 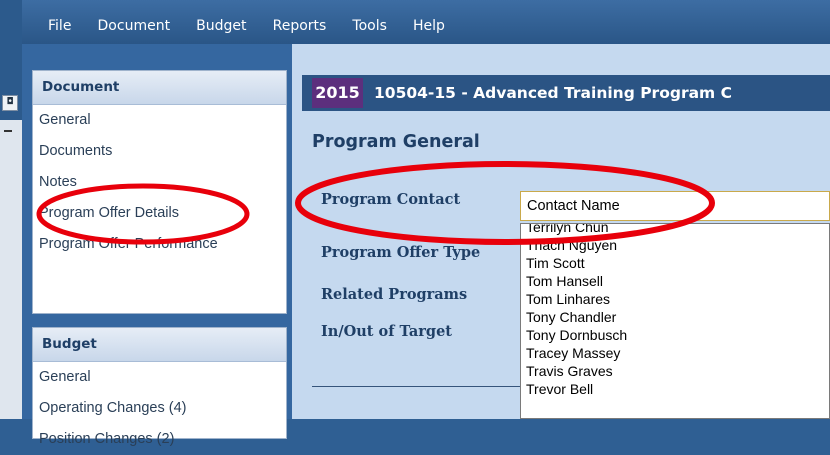 I want to click on contact-option: Tom Hansell, so click(x=675, y=281).